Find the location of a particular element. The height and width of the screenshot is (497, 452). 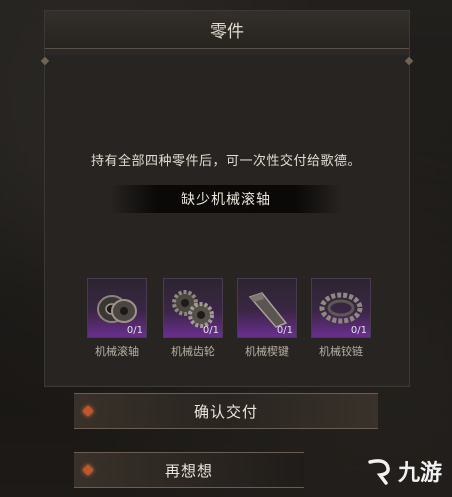

missing-part-banner: 缺少机械滚轴 is located at coordinates (226, 199).